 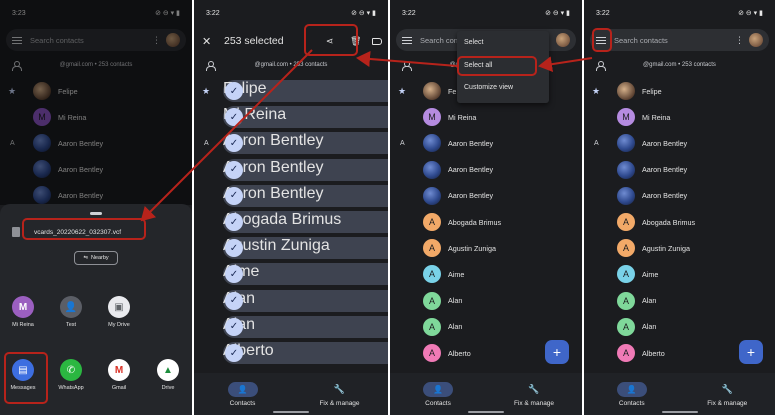 I want to click on share-target-test: 👤 Test, so click(x=71, y=312).